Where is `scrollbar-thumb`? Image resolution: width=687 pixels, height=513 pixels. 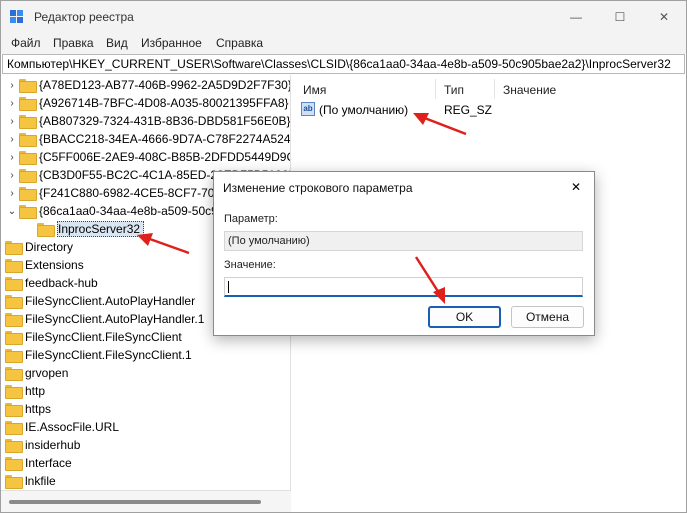
scrollbar-thumb is located at coordinates (135, 502).